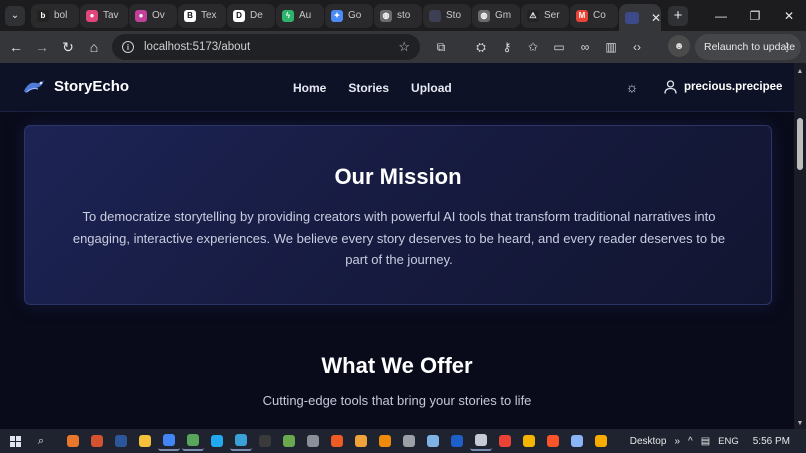 Image resolution: width=806 pixels, height=453 pixels. I want to click on link-icon: ∞, so click(585, 47).